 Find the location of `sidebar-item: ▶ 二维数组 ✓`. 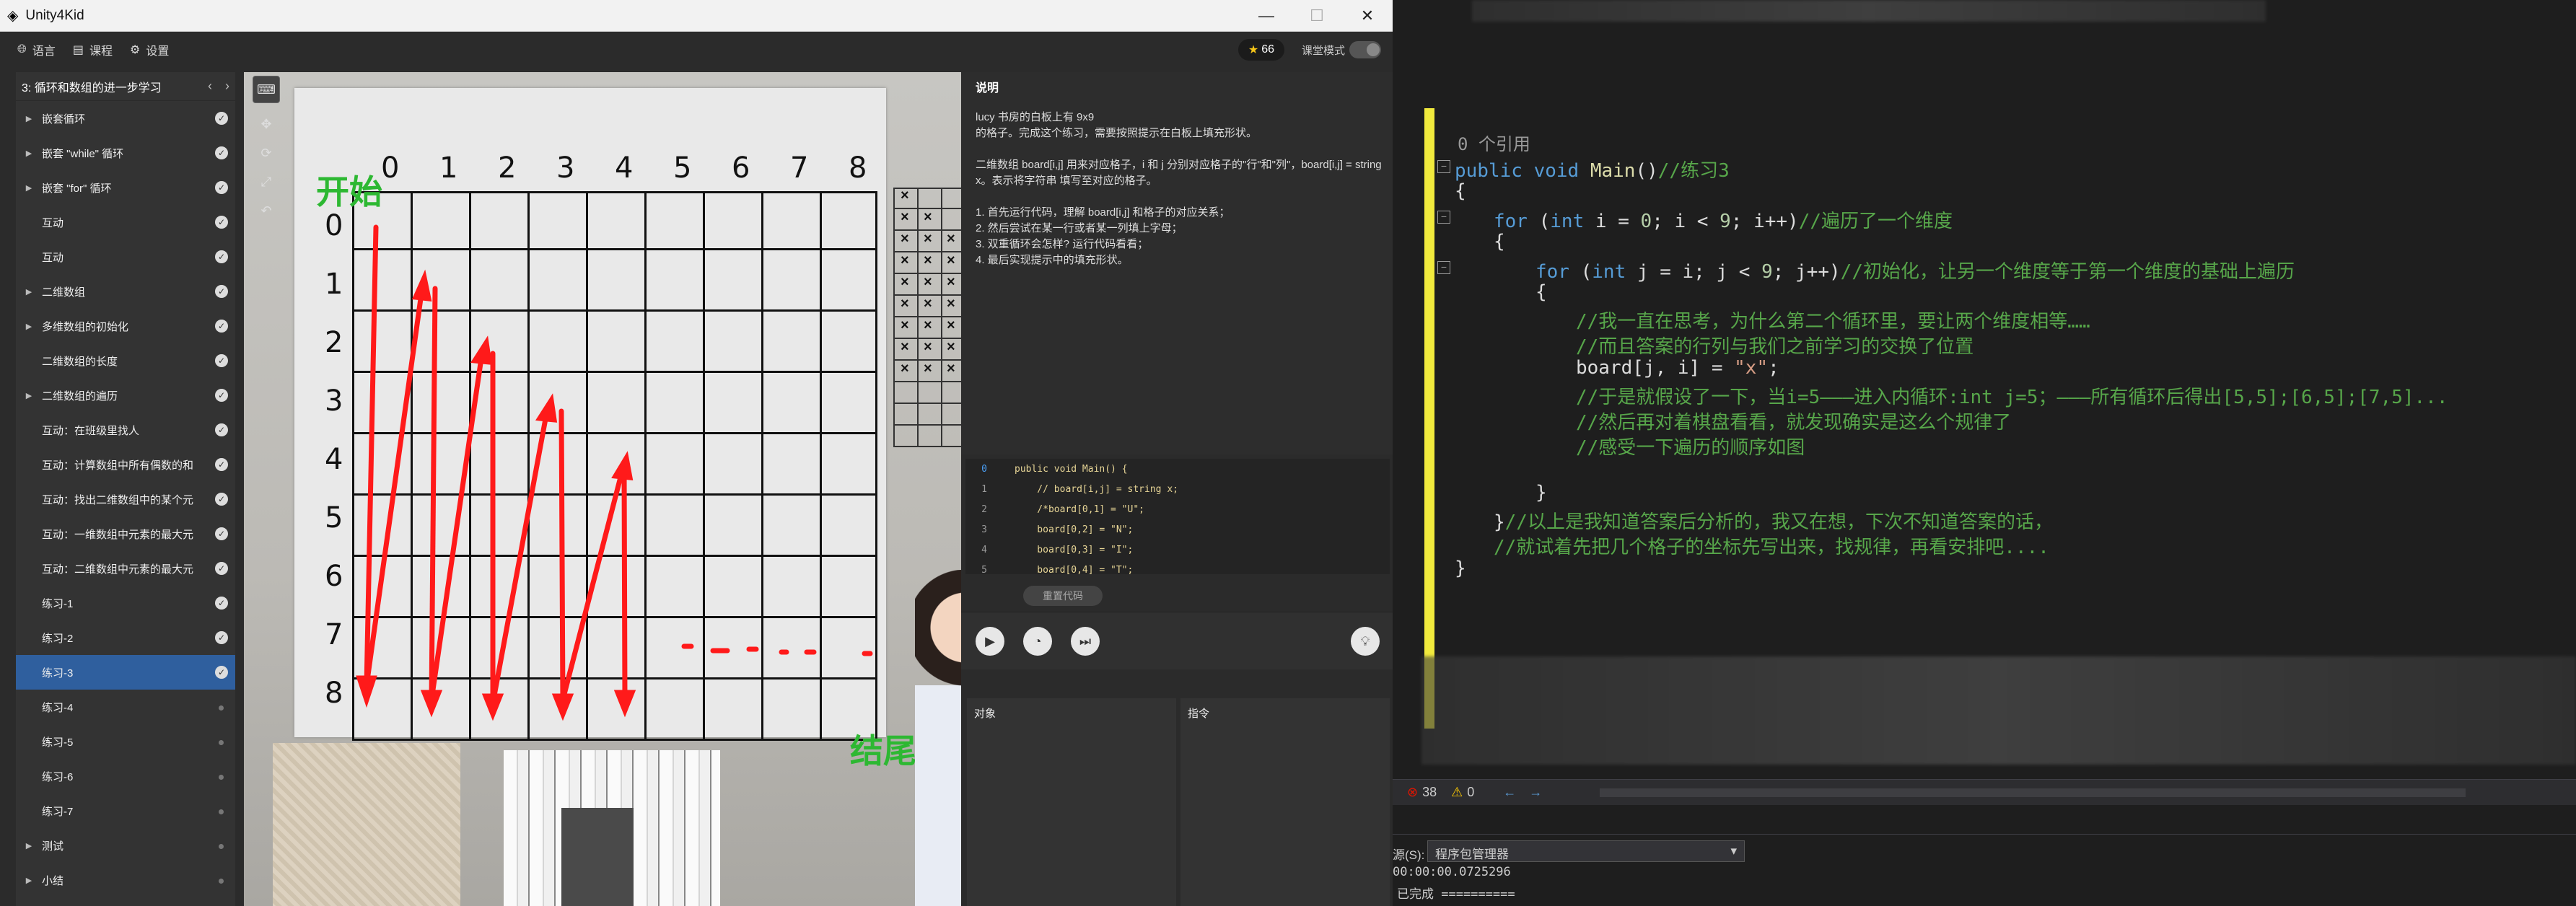

sidebar-item: ▶ 二维数组 ✓ is located at coordinates (126, 291).